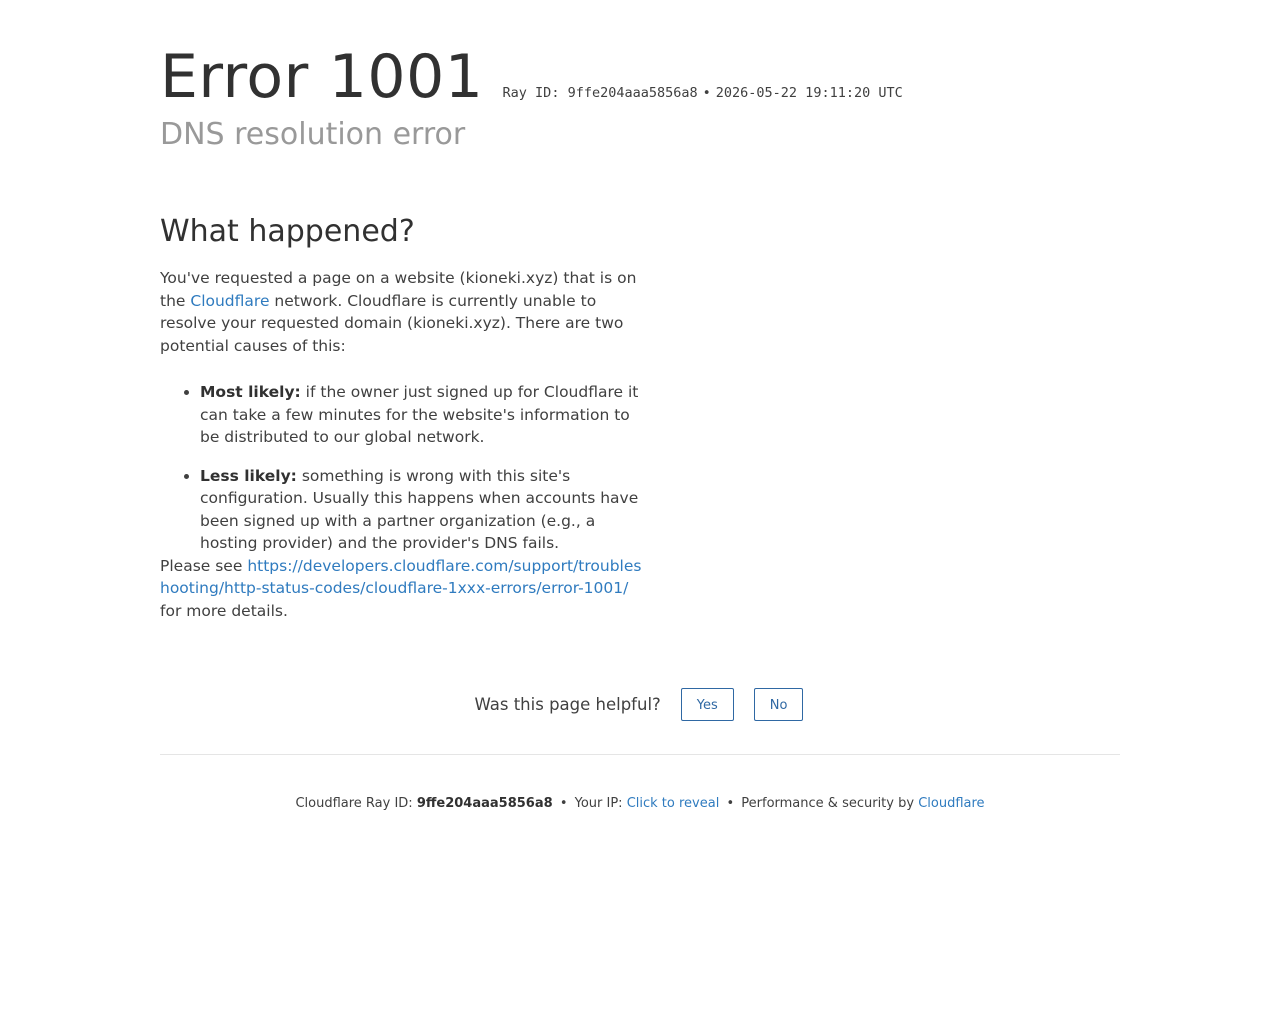 This screenshot has width=1280, height=1024. What do you see at coordinates (567, 704) in the screenshot?
I see `feedback-question: Was this page helpful?` at bounding box center [567, 704].